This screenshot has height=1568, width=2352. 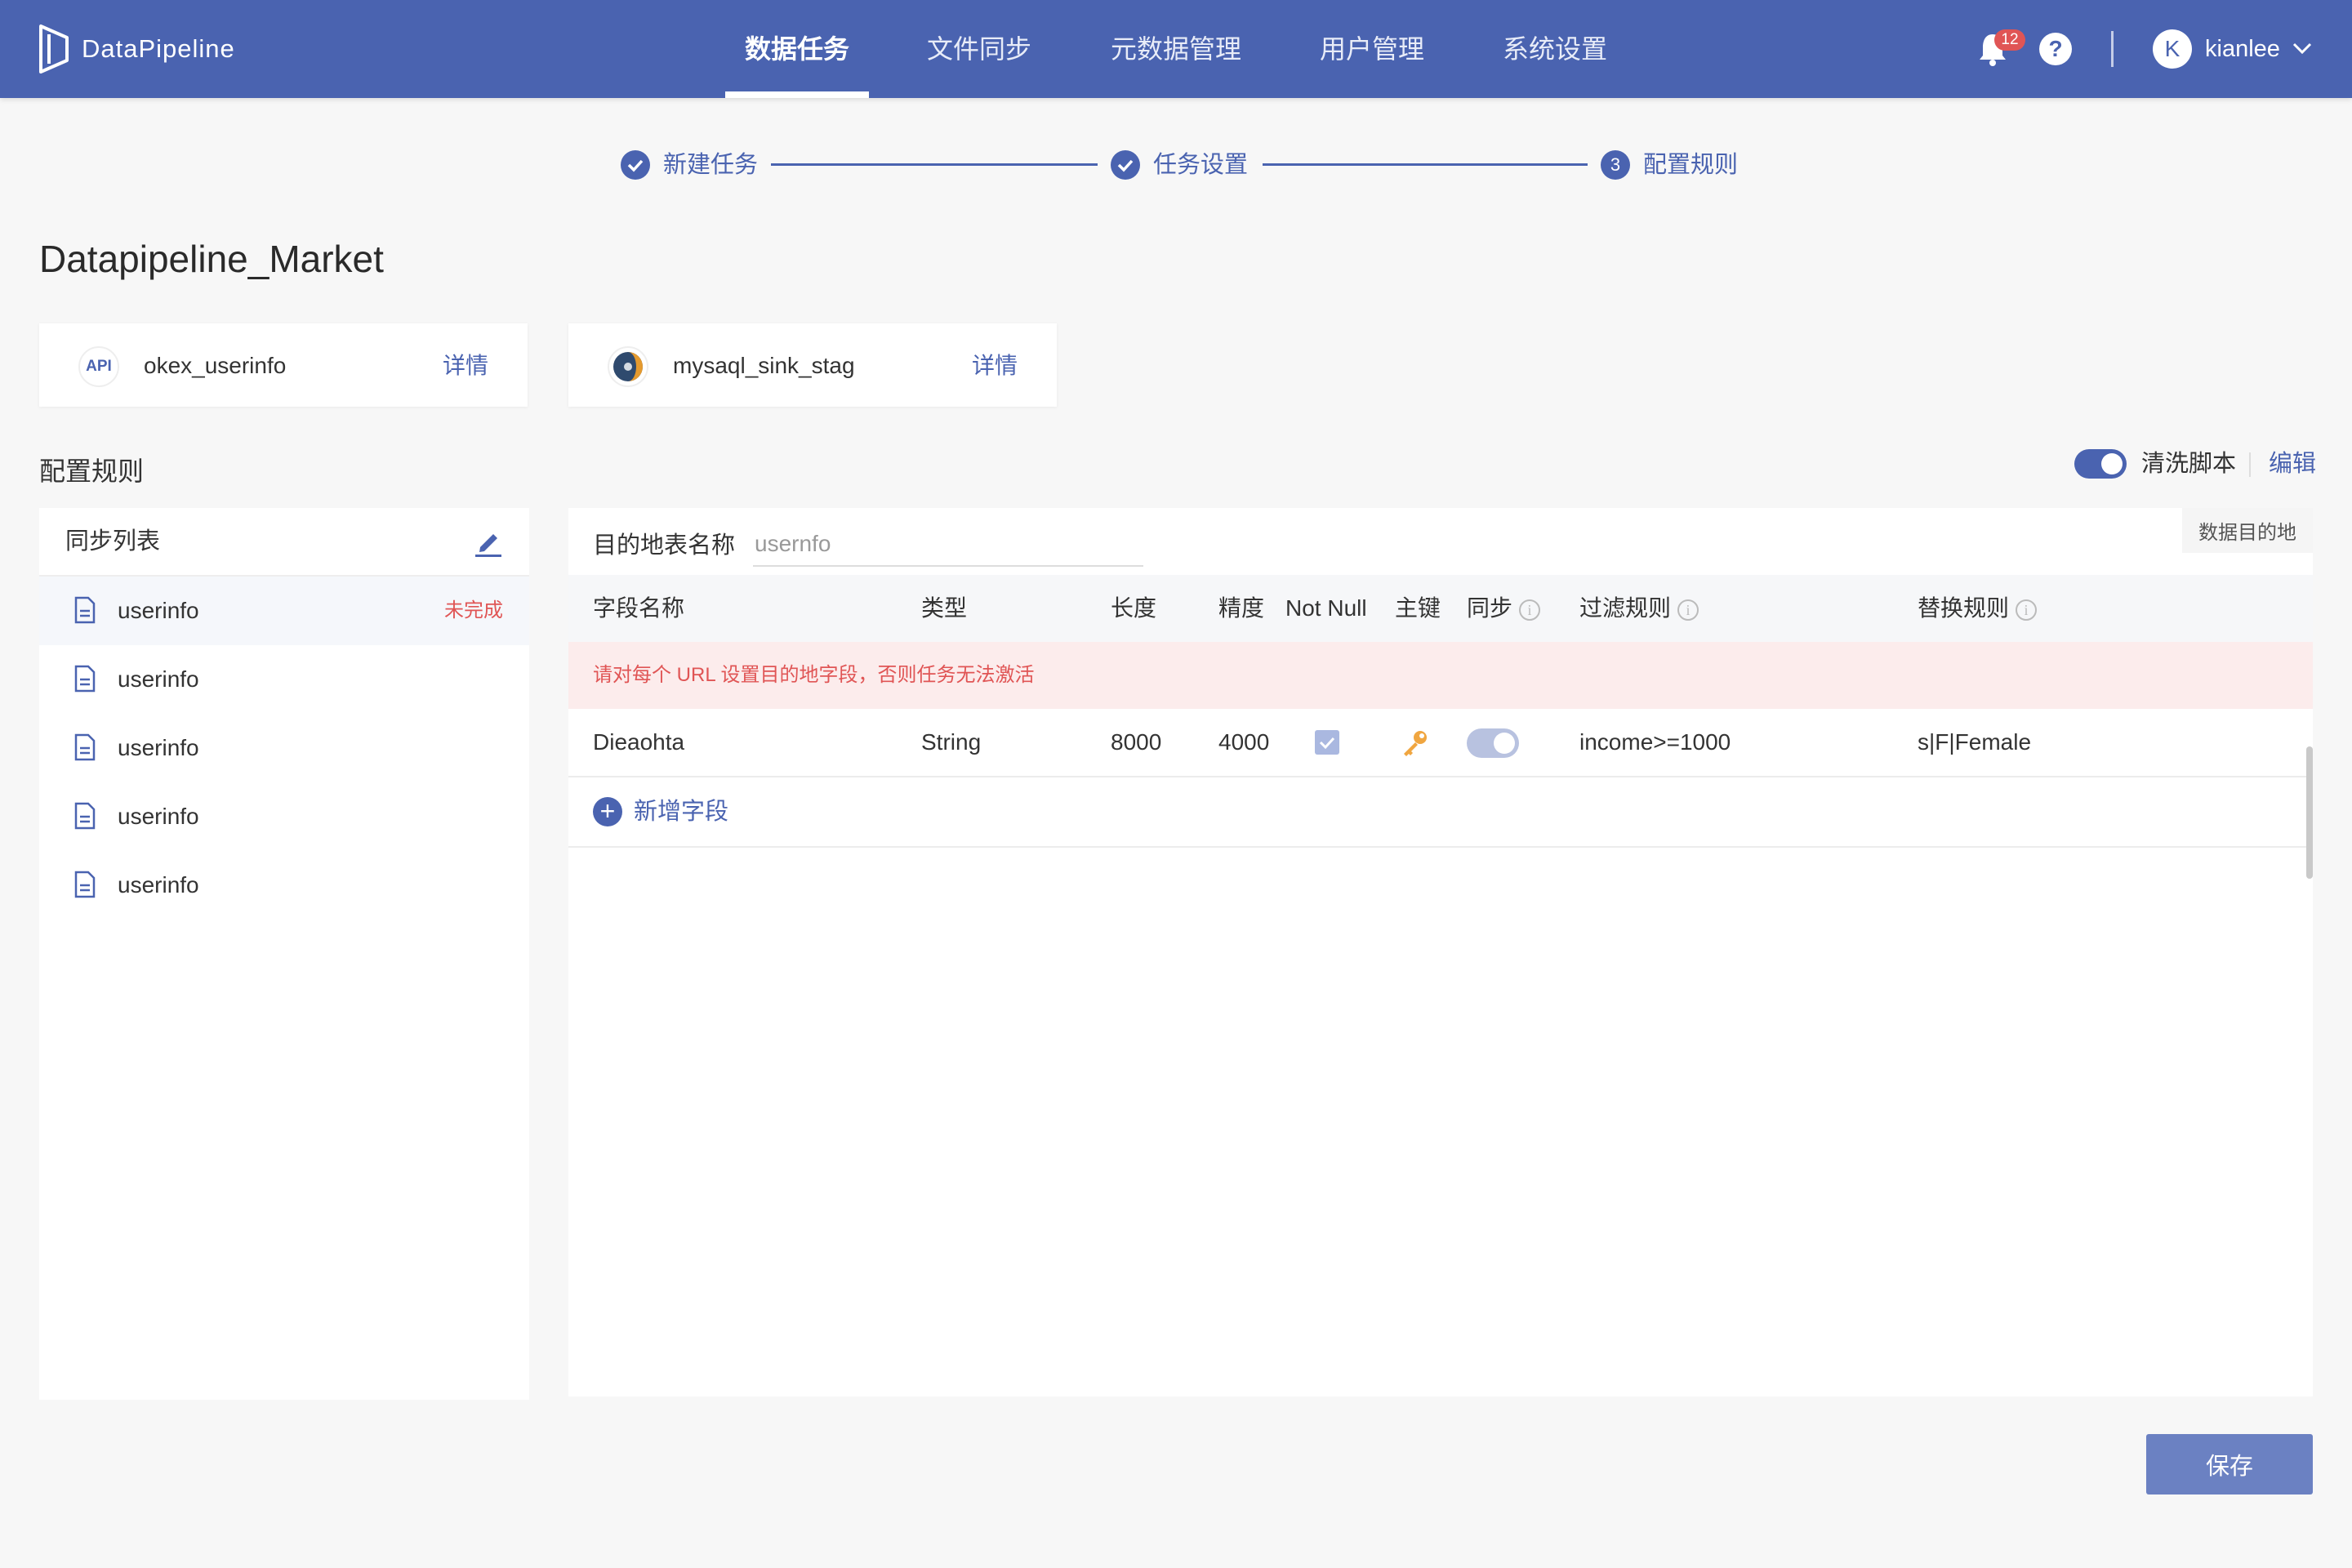 I want to click on column-header-field-name: 字段名称, so click(x=639, y=608).